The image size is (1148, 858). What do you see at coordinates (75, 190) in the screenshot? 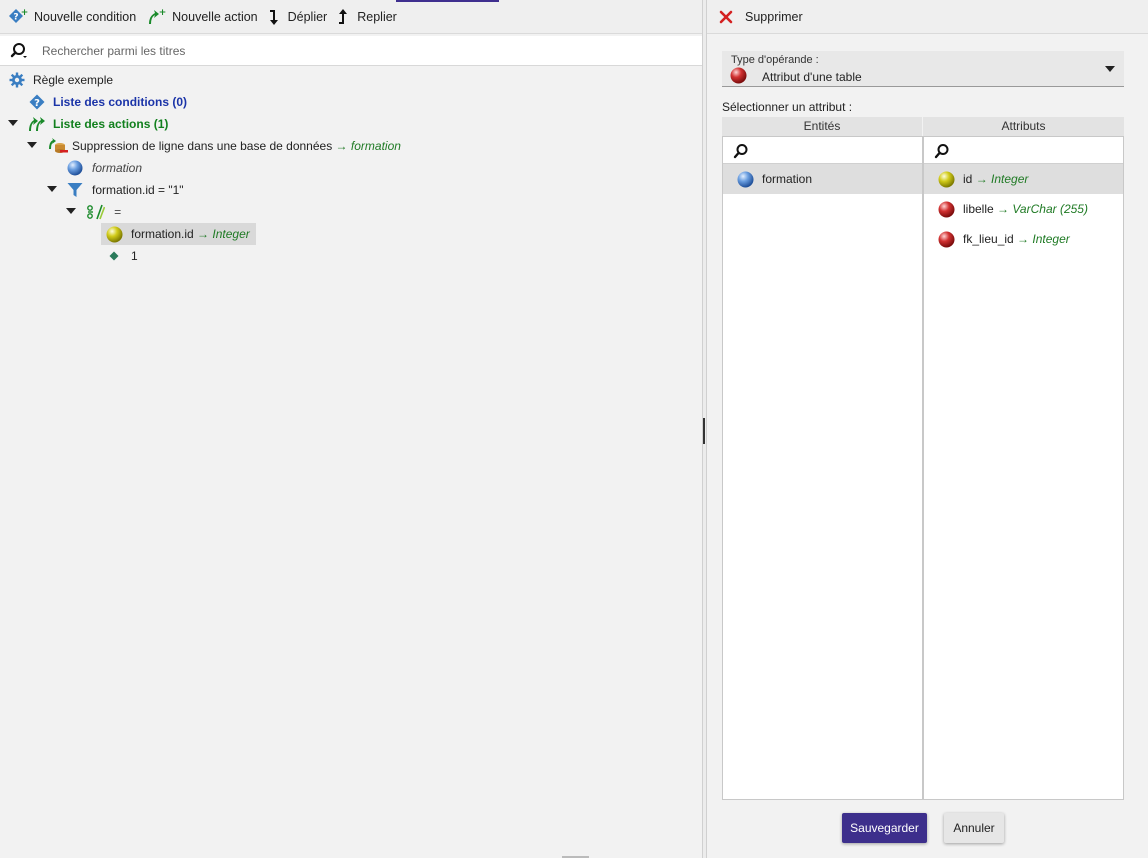
I see `filter-funnel-icon` at bounding box center [75, 190].